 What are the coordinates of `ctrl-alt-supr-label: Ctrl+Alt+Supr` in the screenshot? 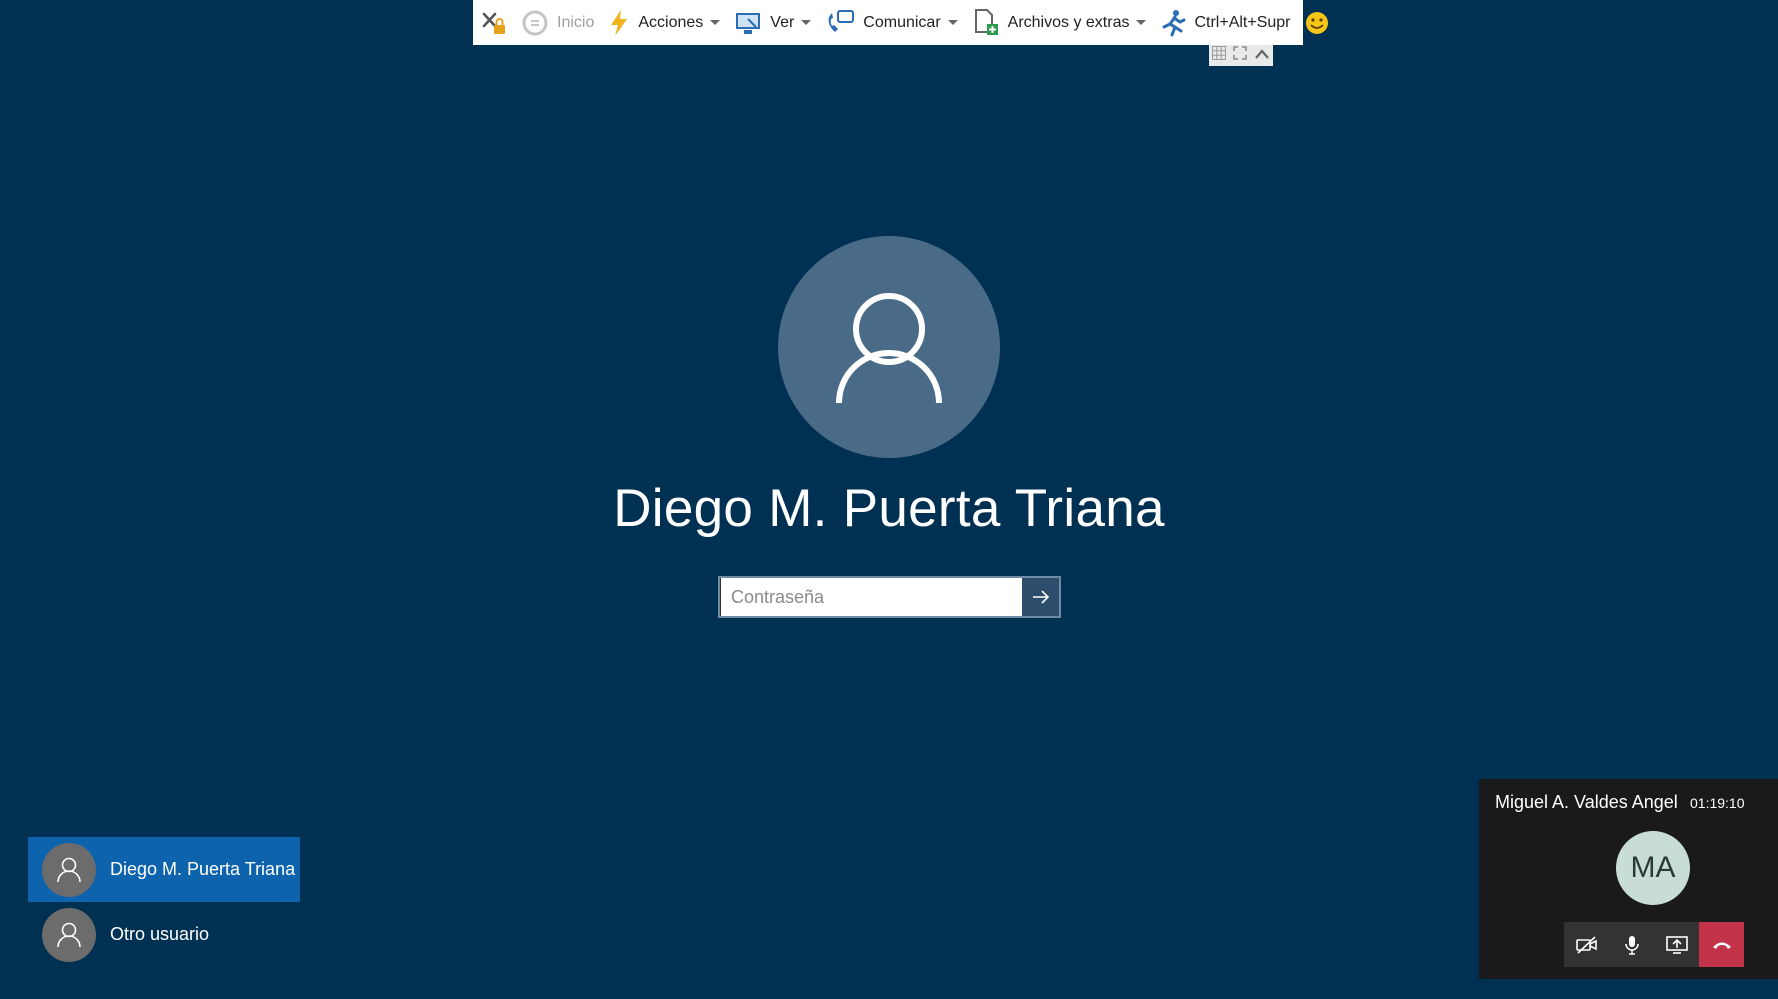 It's located at (1242, 22).